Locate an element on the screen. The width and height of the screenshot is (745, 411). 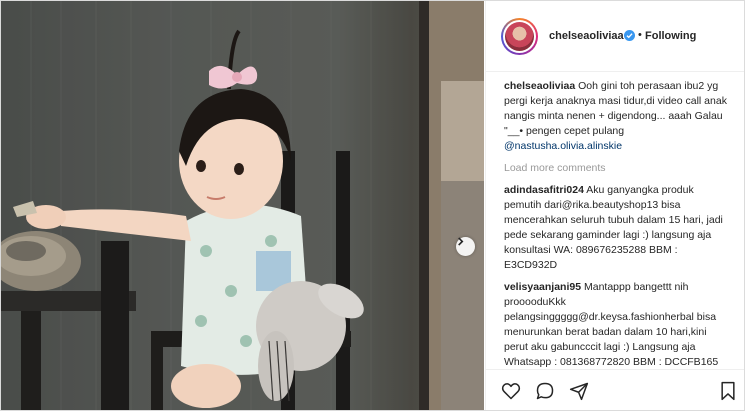
following-button: Following is located at coordinates (670, 36).